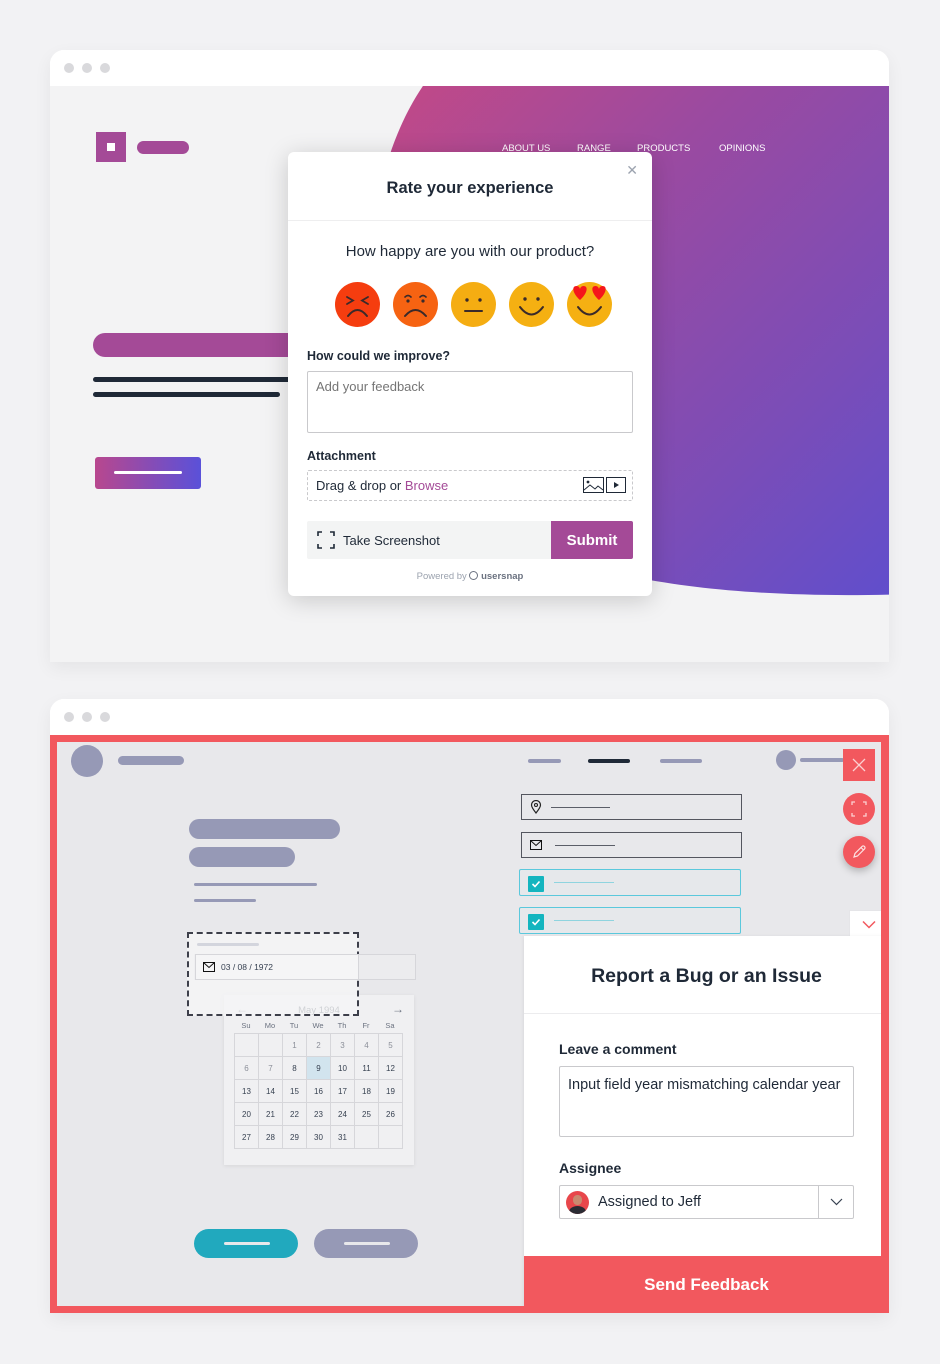 This screenshot has width=940, height=1364. What do you see at coordinates (859, 809) in the screenshot?
I see `screenshot-tool-button` at bounding box center [859, 809].